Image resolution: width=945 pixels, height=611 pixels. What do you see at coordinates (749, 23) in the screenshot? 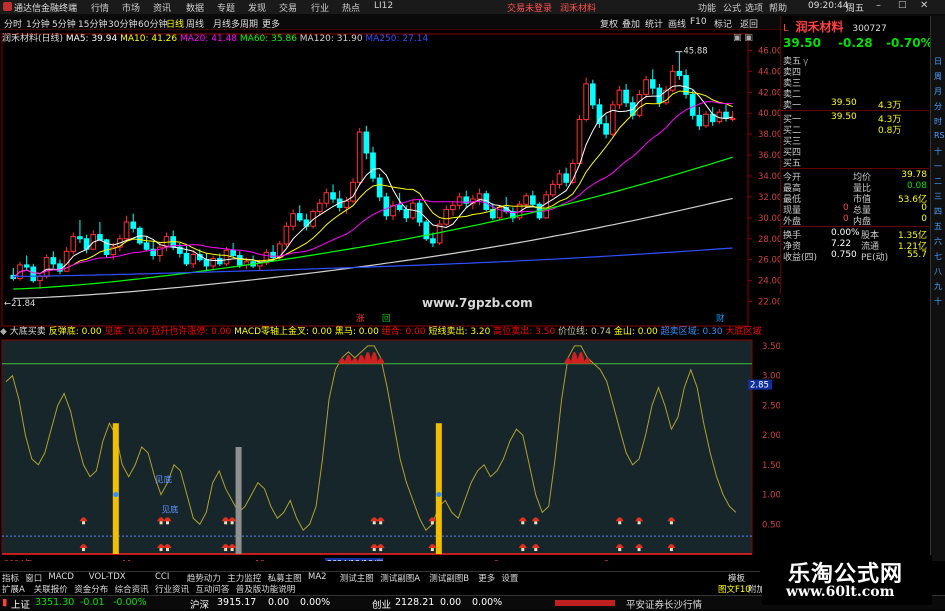
I see `chart-tool-button: 返回` at bounding box center [749, 23].